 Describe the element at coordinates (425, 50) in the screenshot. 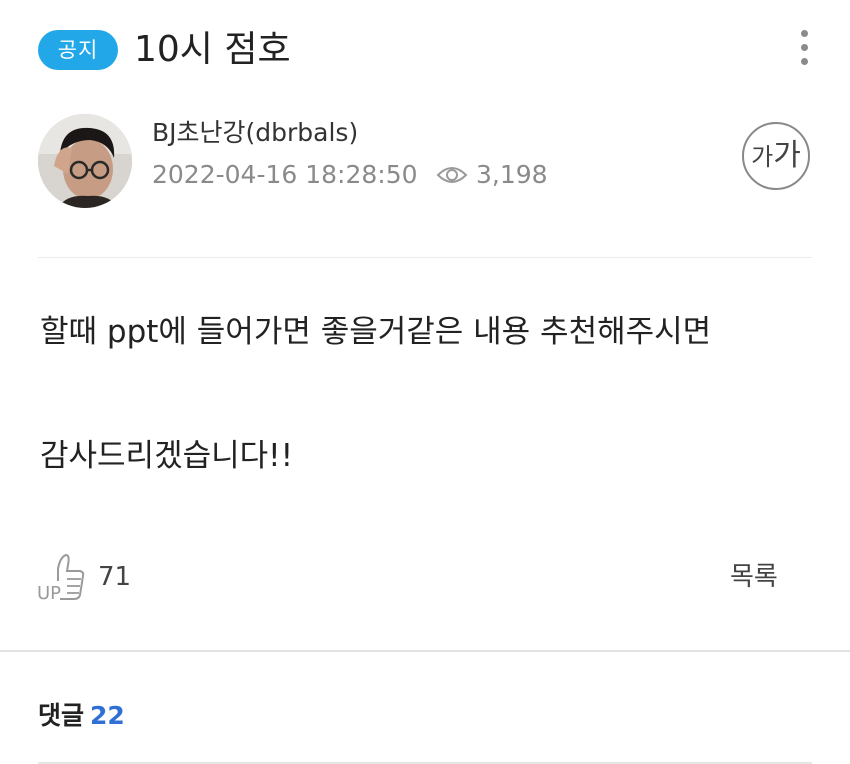

I see `post-header: 공지 10시 점호` at that location.